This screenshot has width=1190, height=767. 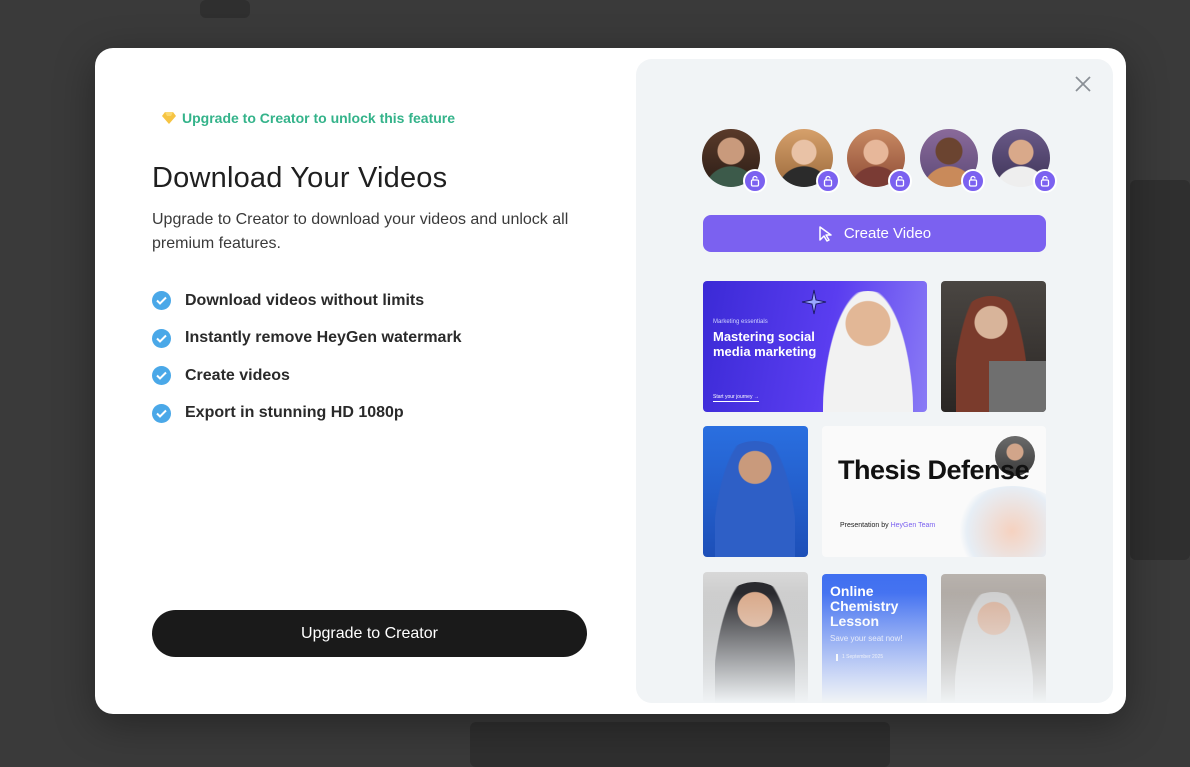 What do you see at coordinates (825, 234) in the screenshot?
I see `cursor-icon` at bounding box center [825, 234].